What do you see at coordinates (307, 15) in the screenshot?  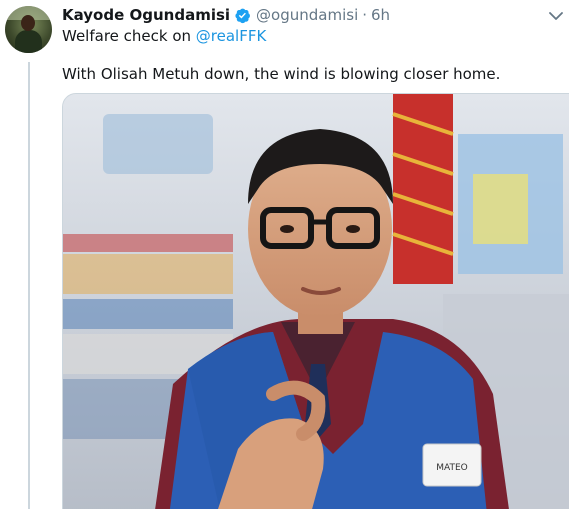 I see `user-handle: @ogundamisi` at bounding box center [307, 15].